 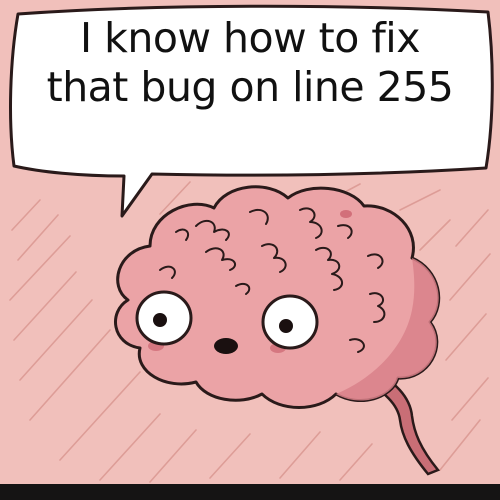 What do you see at coordinates (290, 322) in the screenshot?
I see `right-eye` at bounding box center [290, 322].